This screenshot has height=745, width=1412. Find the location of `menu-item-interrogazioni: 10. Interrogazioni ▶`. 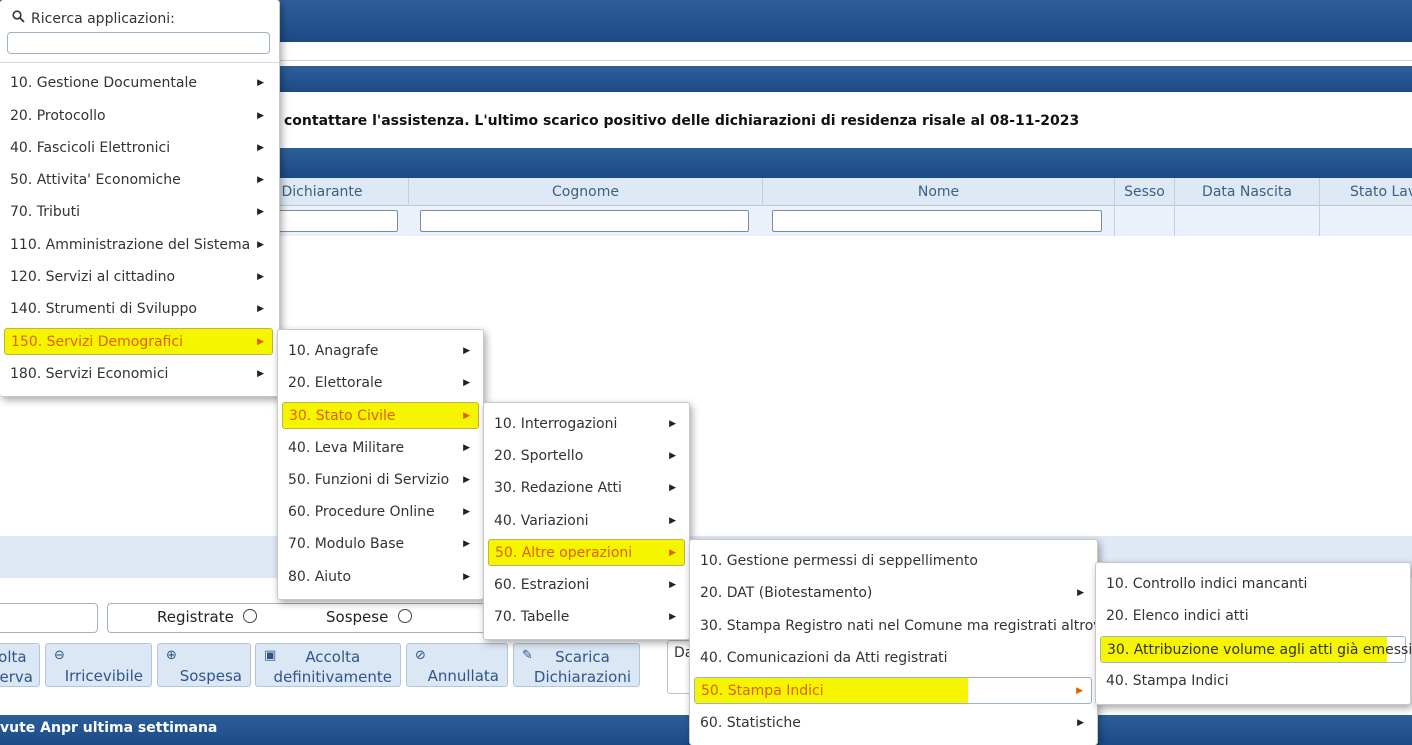

menu-item-interrogazioni: 10. Interrogazioni ▶ is located at coordinates (586, 424).